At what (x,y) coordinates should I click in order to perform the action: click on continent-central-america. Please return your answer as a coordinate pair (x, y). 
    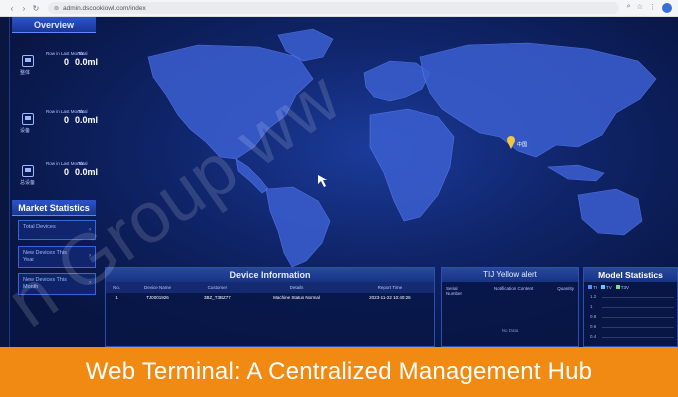
    Looking at the image, I should click on (252, 176).